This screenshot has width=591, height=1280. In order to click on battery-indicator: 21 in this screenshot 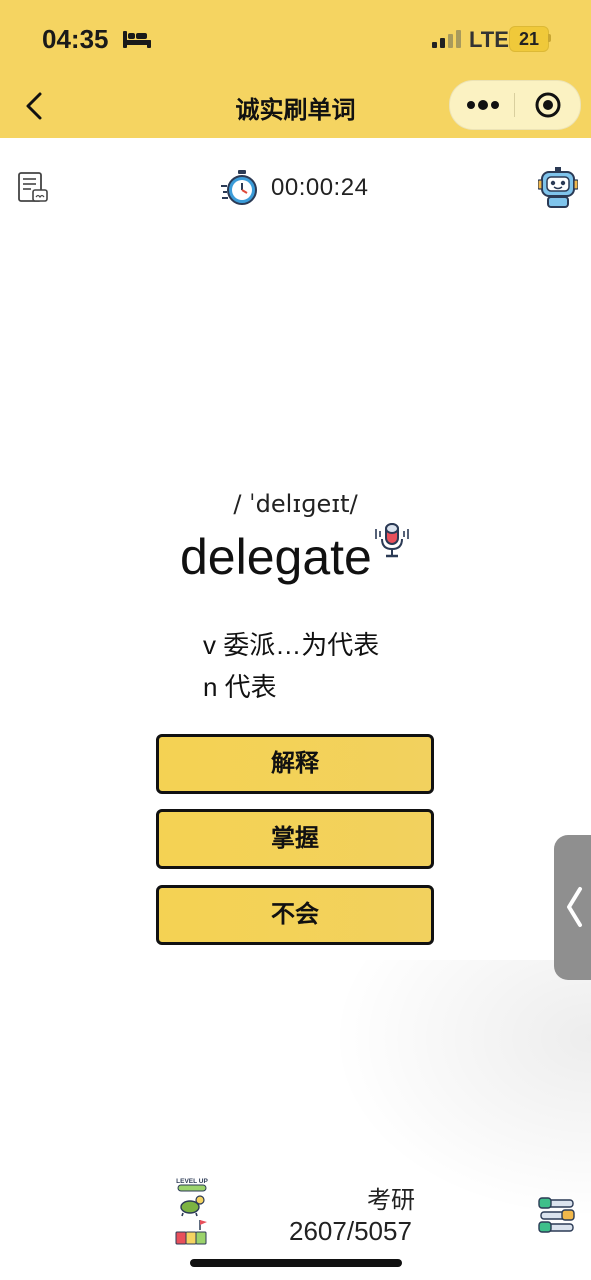, I will do `click(529, 39)`.